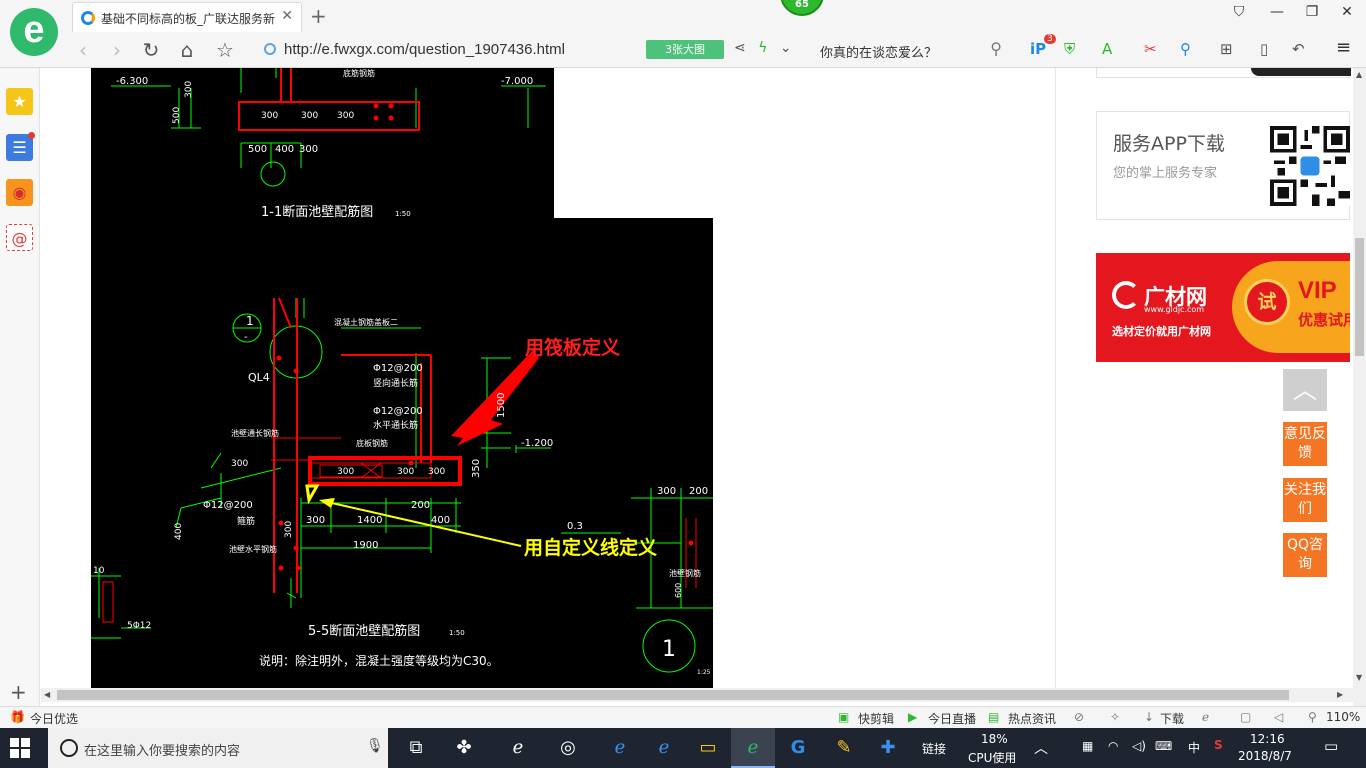  Describe the element at coordinates (673, 695) in the screenshot. I see `horizontal-scroll-thumb` at that location.